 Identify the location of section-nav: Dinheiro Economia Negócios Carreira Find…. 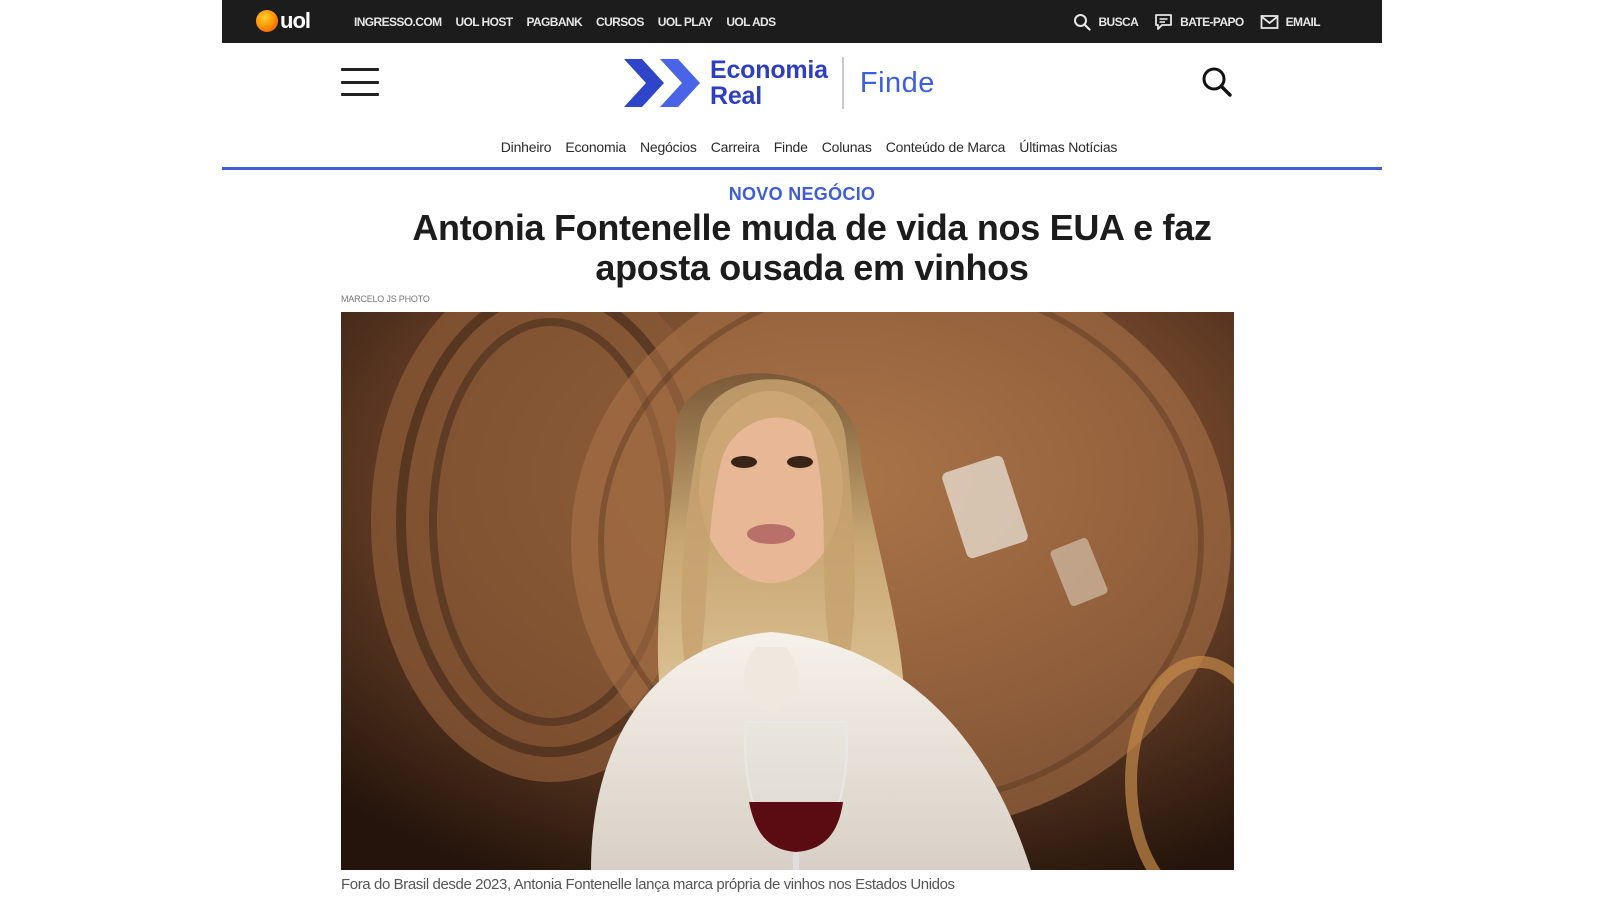
(802, 147).